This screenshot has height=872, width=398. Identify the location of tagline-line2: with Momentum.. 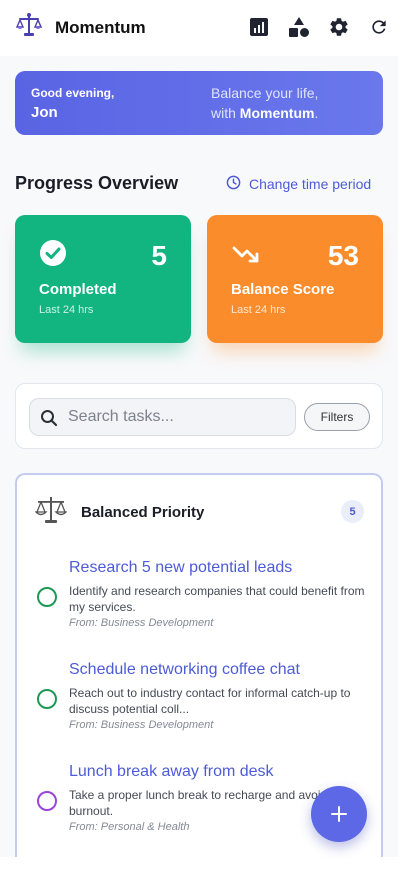
(264, 113).